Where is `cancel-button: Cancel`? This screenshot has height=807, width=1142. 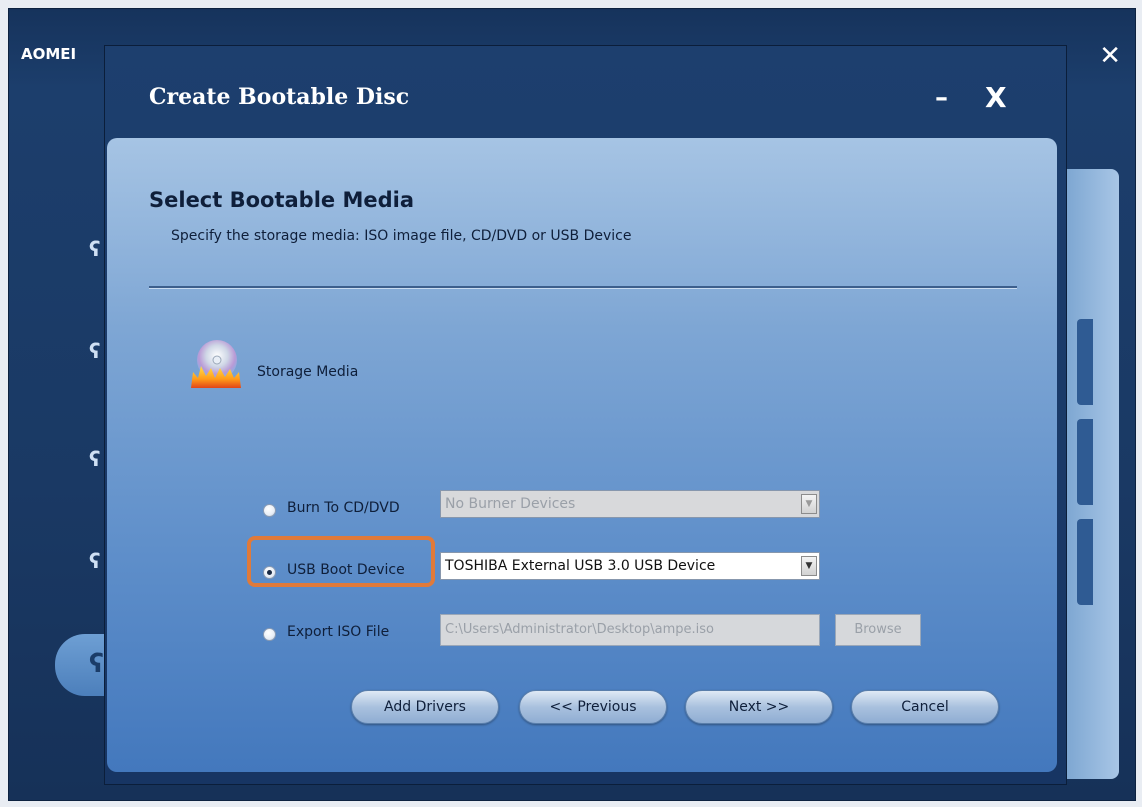
cancel-button: Cancel is located at coordinates (925, 707).